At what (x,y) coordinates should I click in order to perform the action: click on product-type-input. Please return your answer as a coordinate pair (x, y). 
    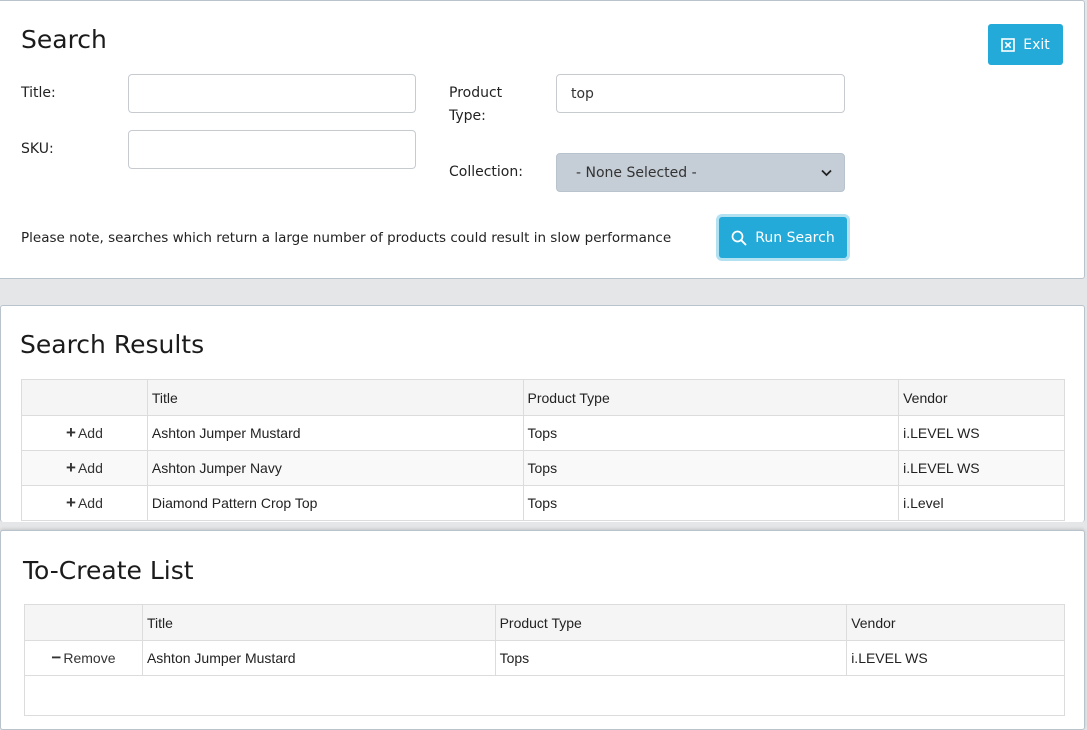
    Looking at the image, I should click on (700, 93).